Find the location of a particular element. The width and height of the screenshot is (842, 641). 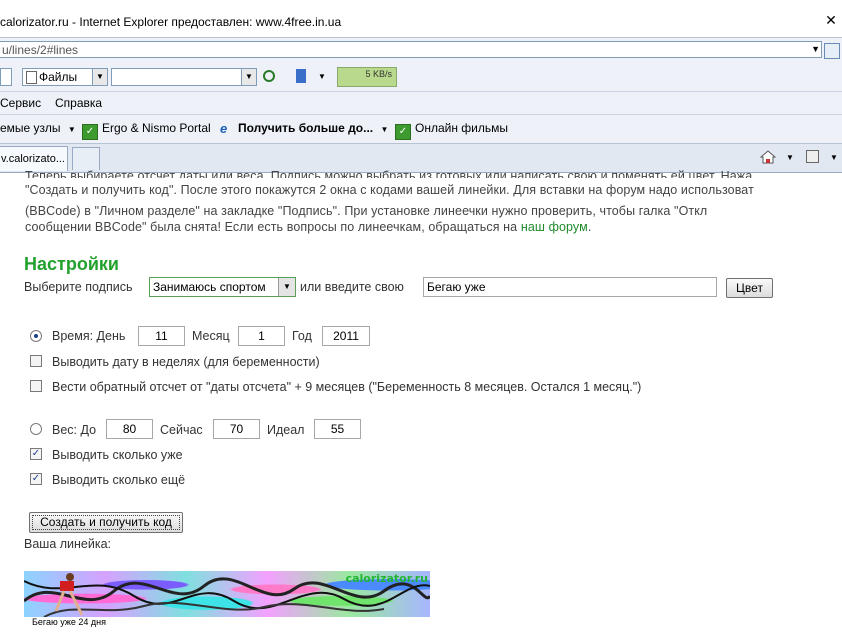

address-bar: u/lines/2#lines ▼ is located at coordinates (421, 50).